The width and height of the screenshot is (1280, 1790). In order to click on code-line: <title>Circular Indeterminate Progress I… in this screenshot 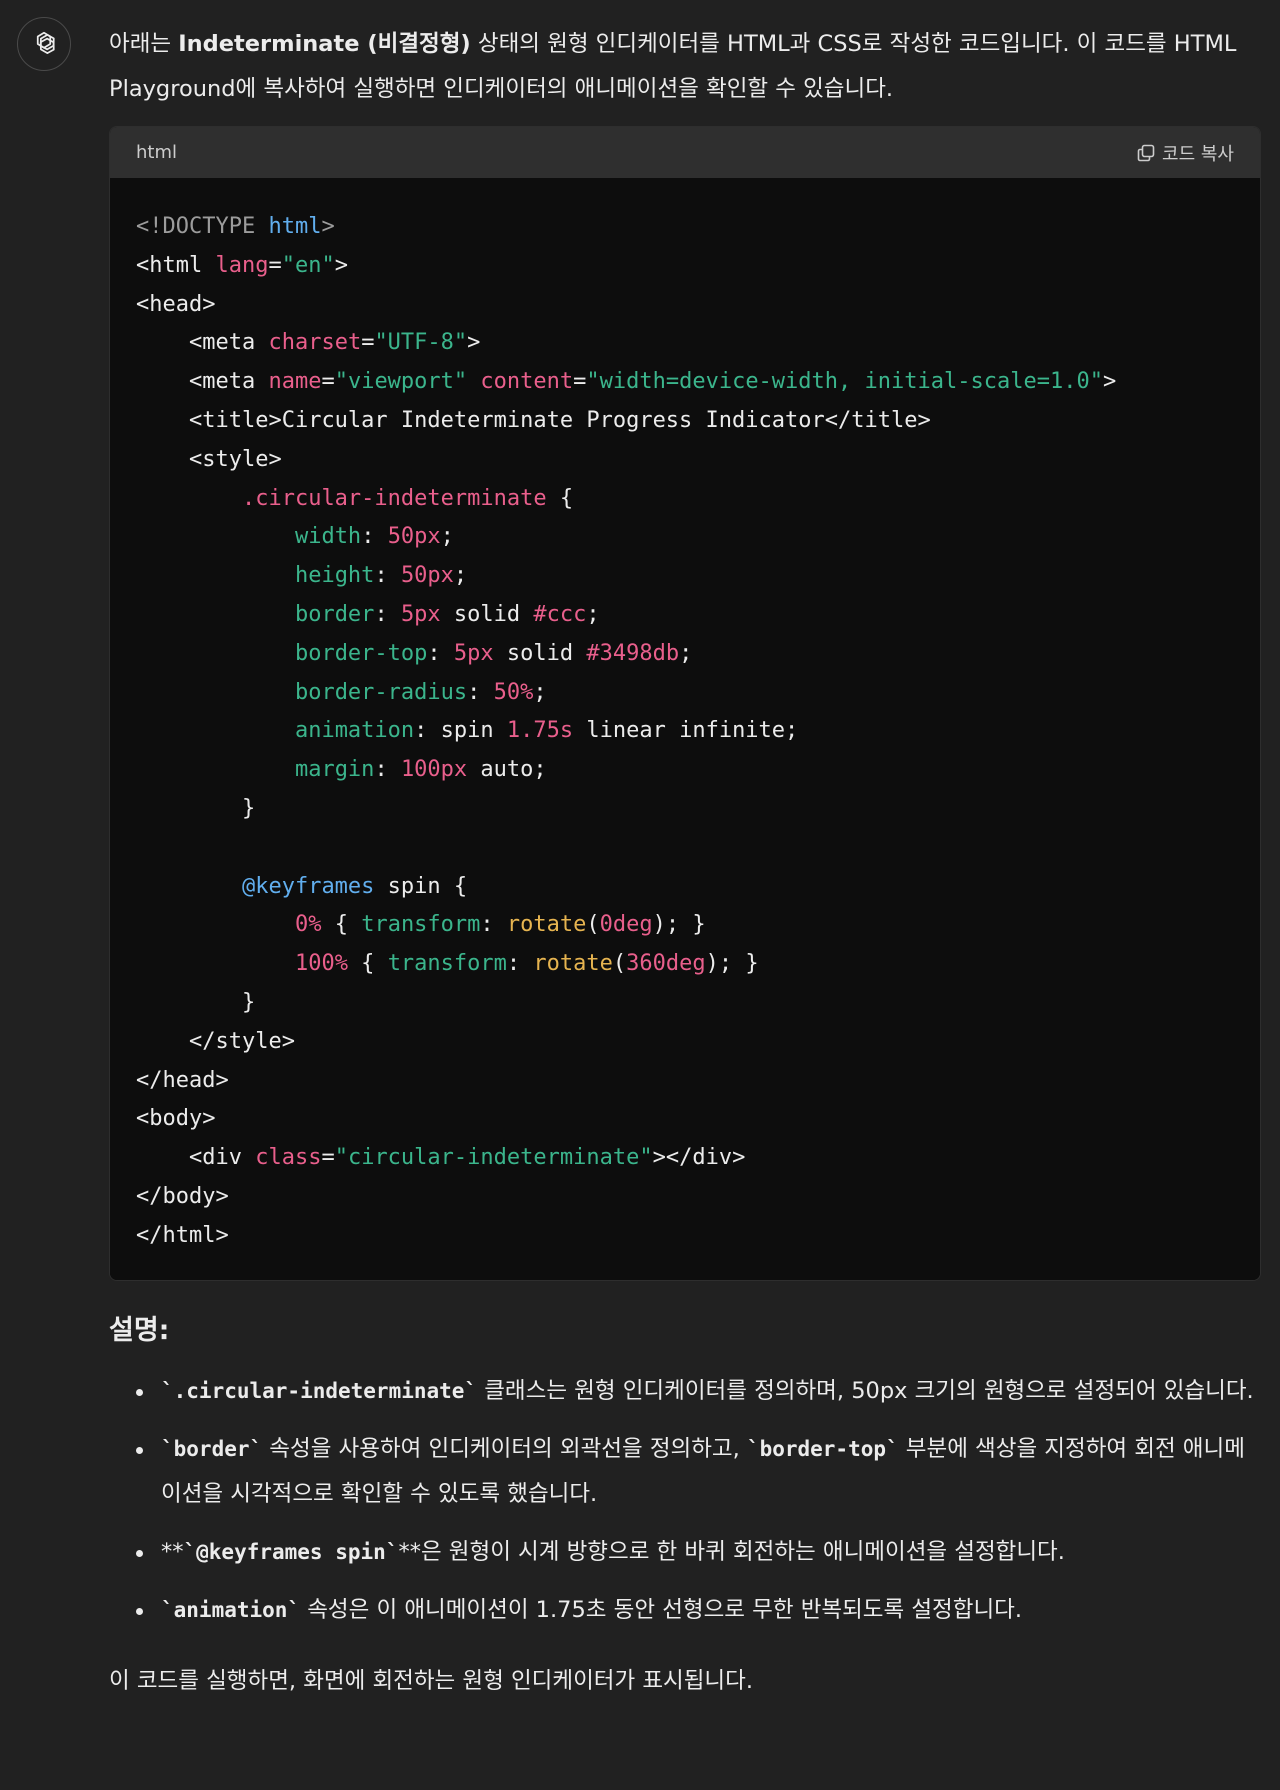, I will do `click(685, 421)`.